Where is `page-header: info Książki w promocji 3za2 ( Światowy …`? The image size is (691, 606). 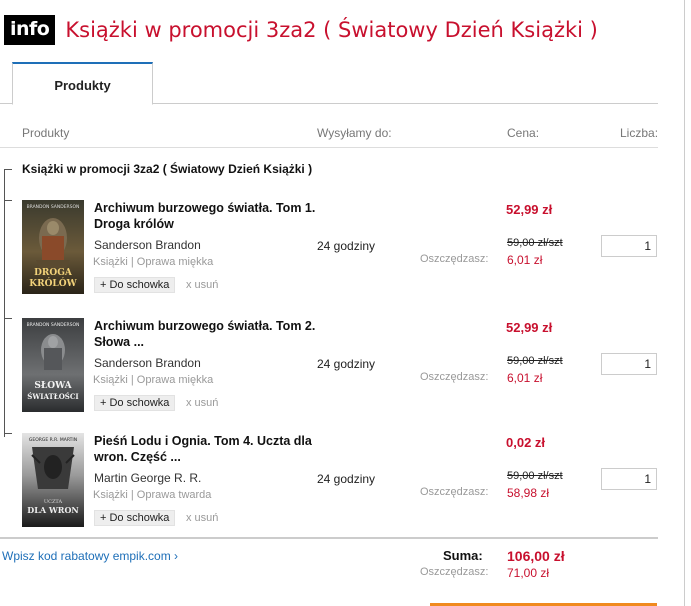 page-header: info Książki w promocji 3za2 ( Światowy … is located at coordinates (301, 30).